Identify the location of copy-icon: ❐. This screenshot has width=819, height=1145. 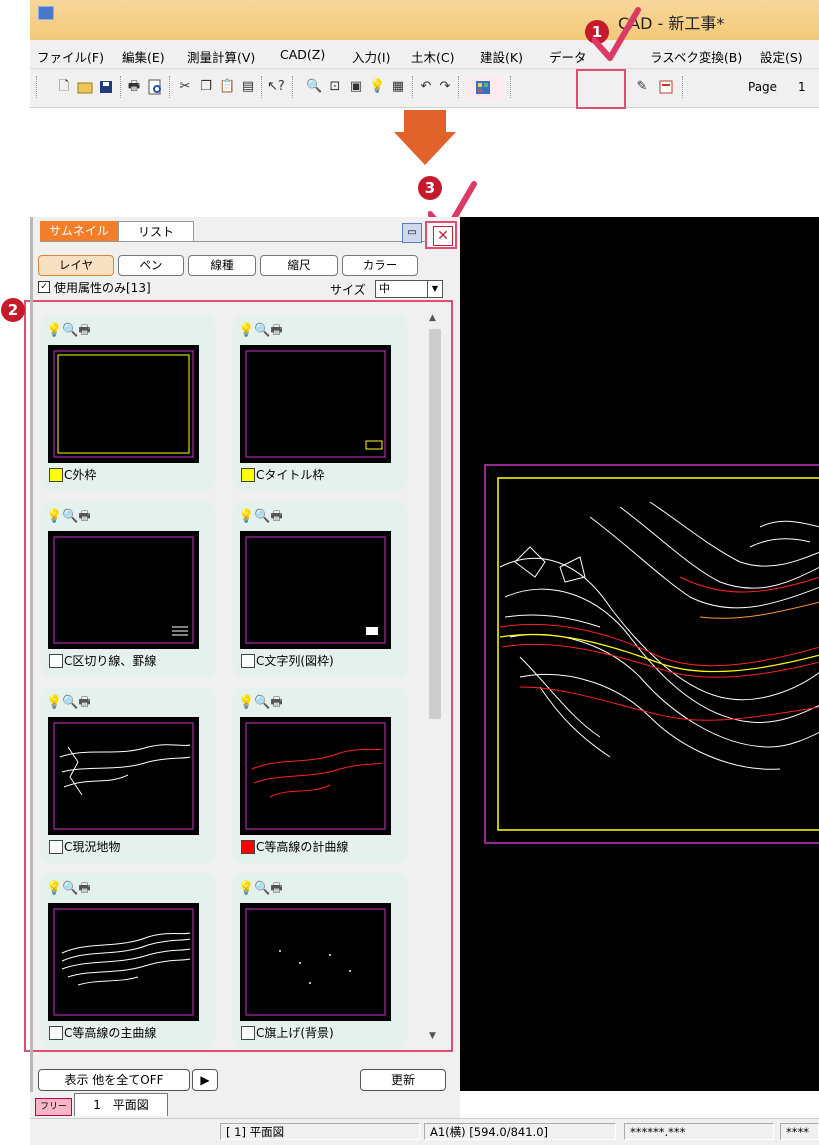
(206, 87).